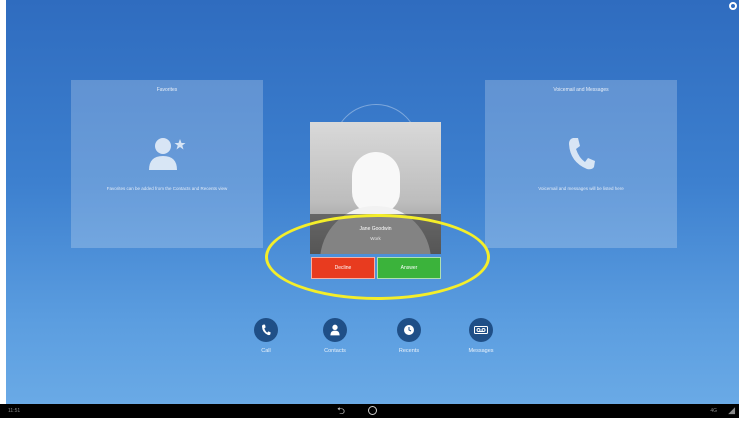 The image size is (739, 421). What do you see at coordinates (335, 330) in the screenshot?
I see `person-icon` at bounding box center [335, 330].